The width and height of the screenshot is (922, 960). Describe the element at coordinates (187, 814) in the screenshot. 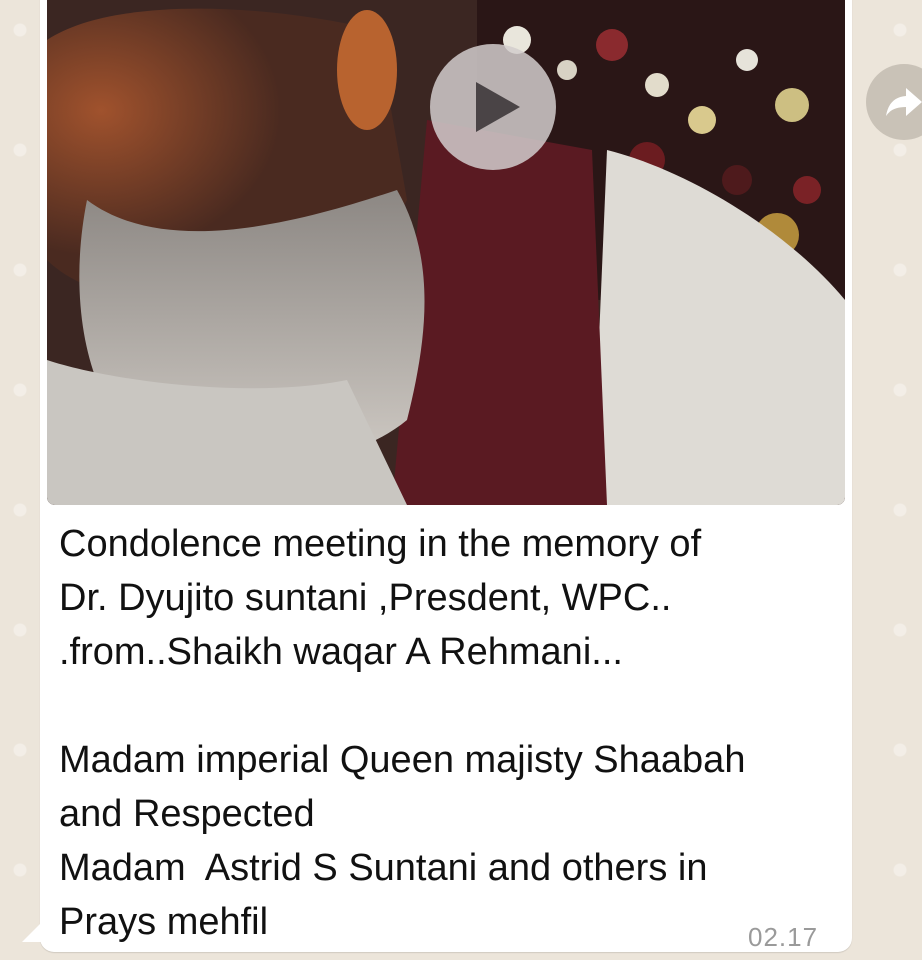

I see `caption-line: and Respected` at that location.